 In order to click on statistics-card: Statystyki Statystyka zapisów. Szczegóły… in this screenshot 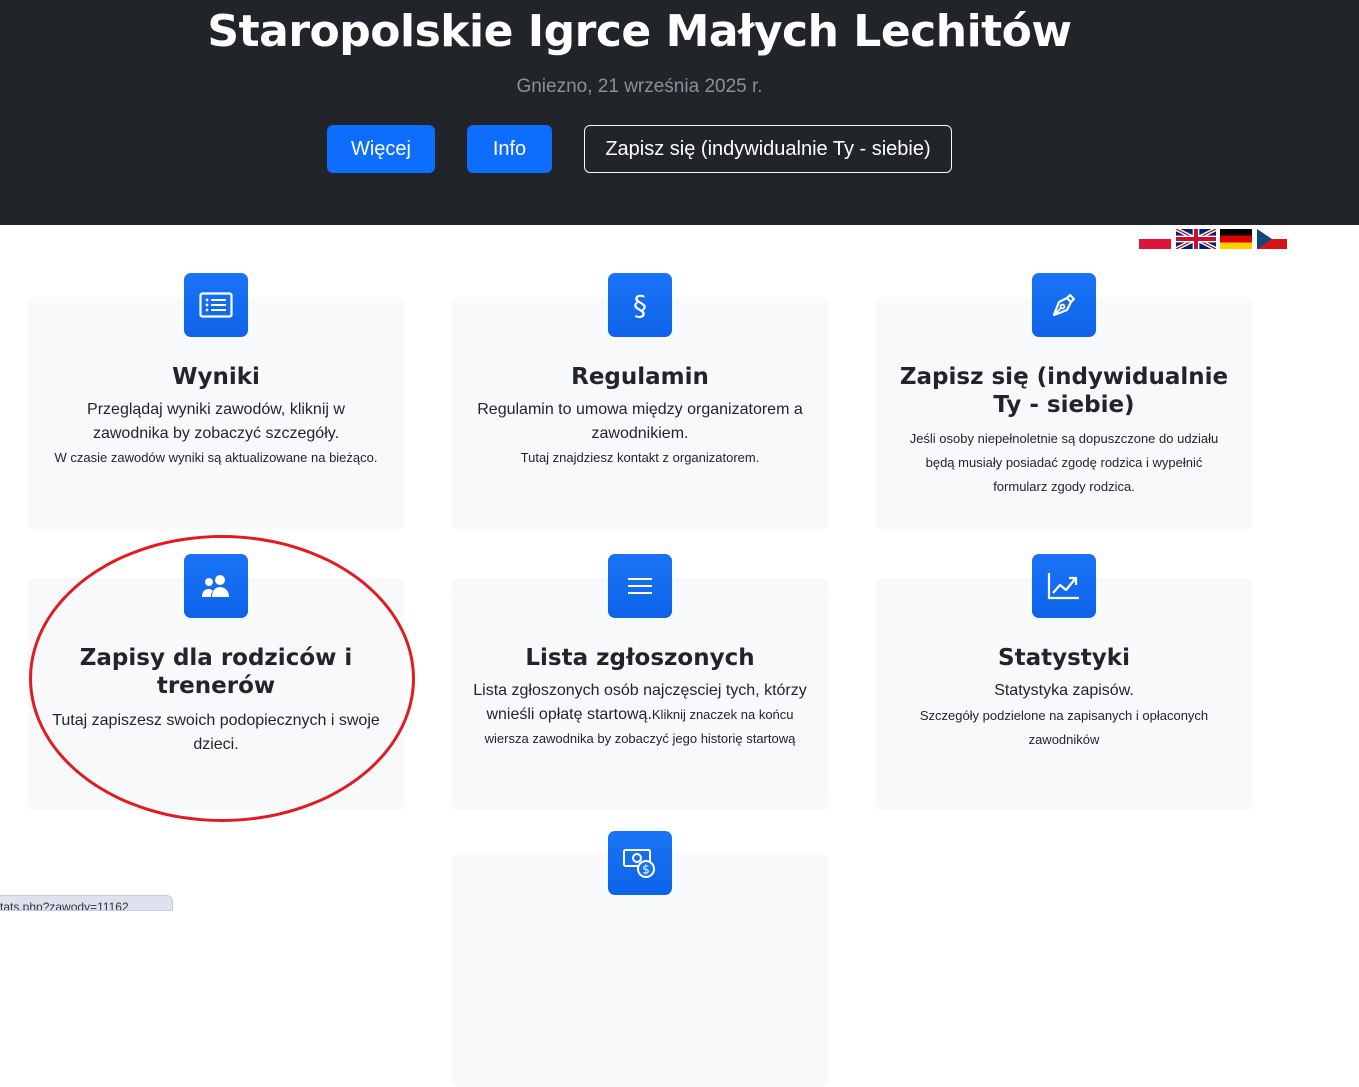, I will do `click(1064, 682)`.